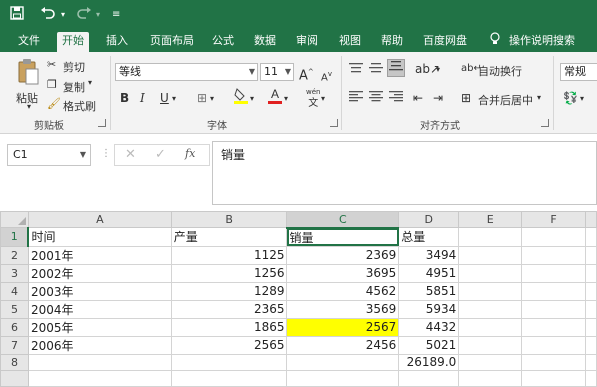 Image resolution: width=597 pixels, height=387 pixels. I want to click on align-middle-icon, so click(376, 70).